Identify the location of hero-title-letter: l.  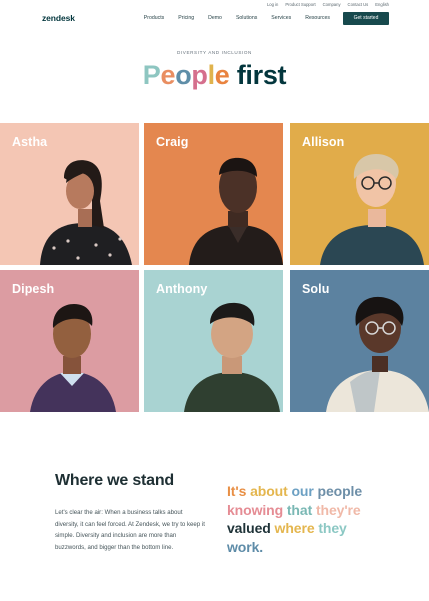
(211, 75).